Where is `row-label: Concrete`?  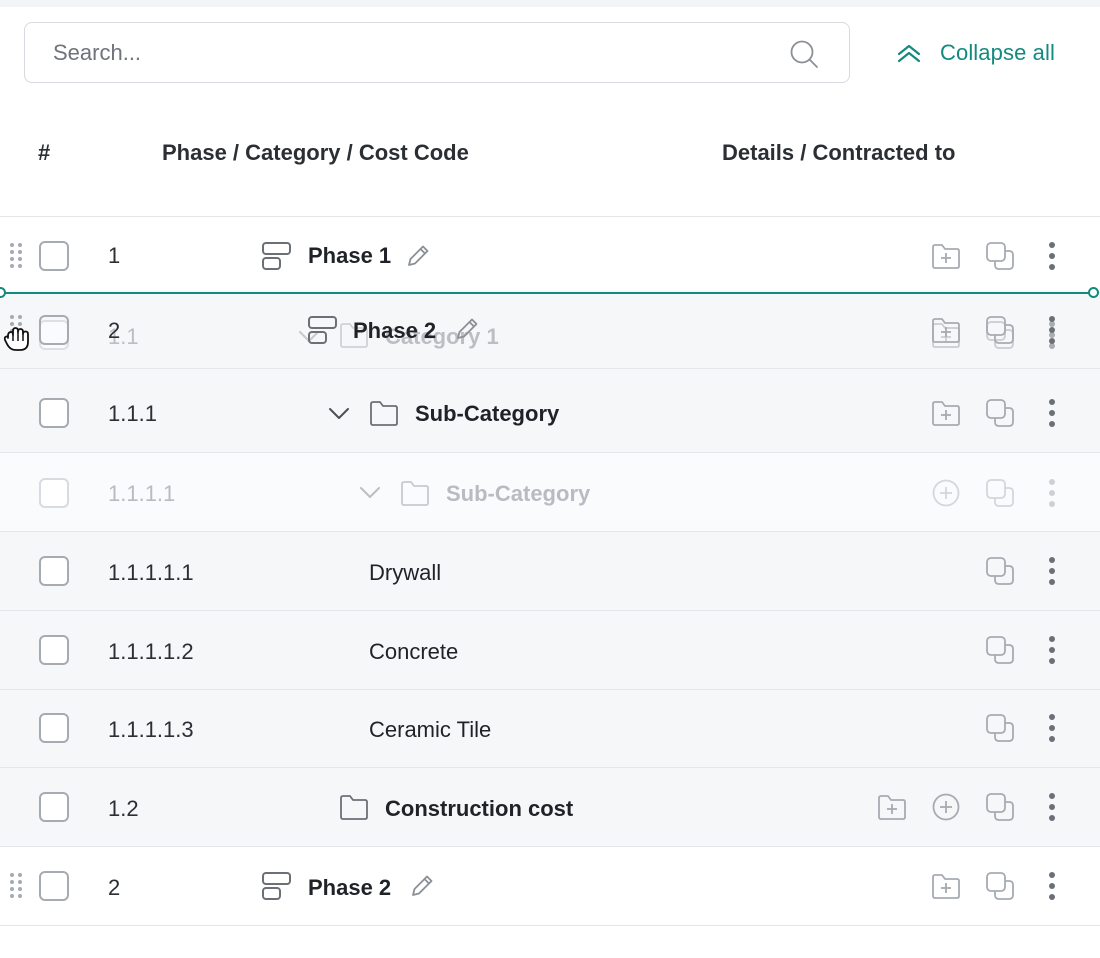 row-label: Concrete is located at coordinates (414, 651).